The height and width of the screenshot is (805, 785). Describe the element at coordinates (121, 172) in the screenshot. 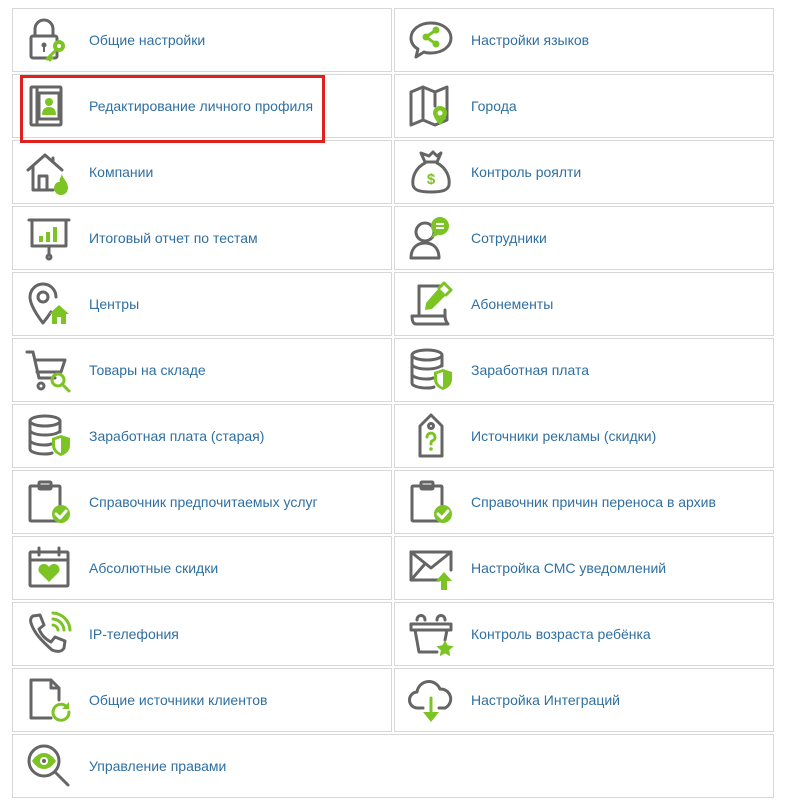

I see `tile-label: Компании` at that location.